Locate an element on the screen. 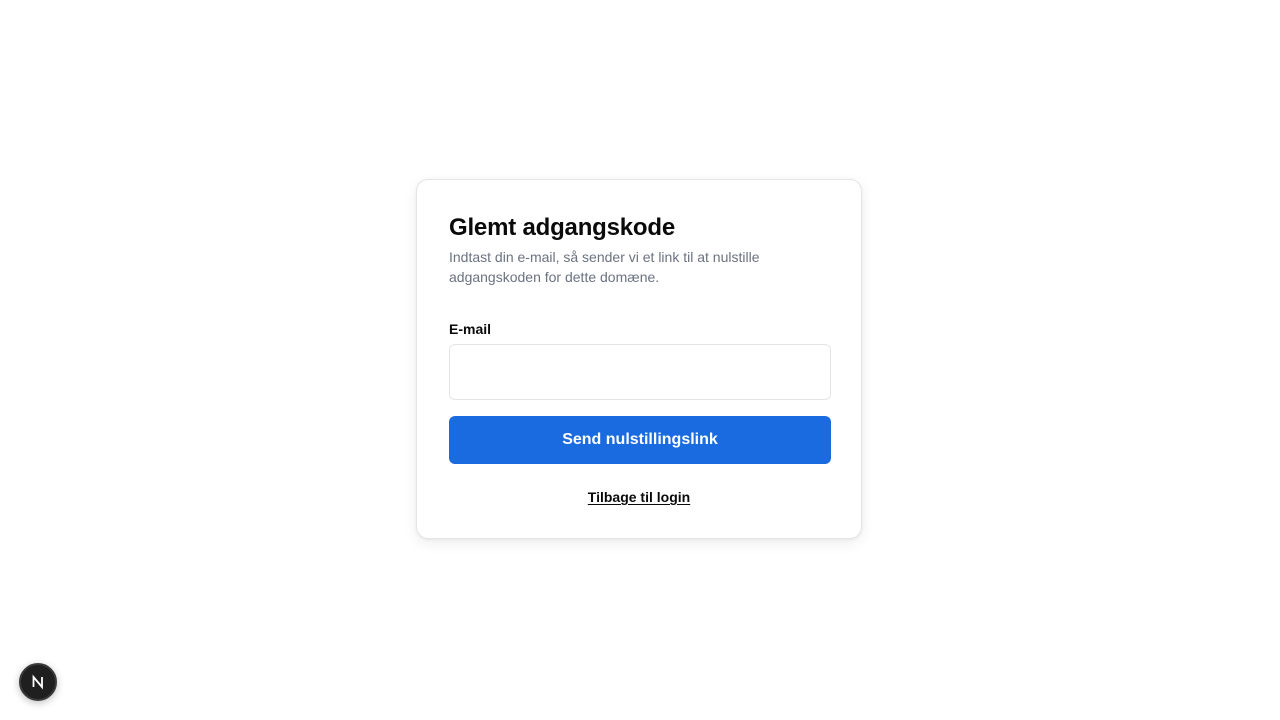  nextjs-dev-tools-button is located at coordinates (38, 682).